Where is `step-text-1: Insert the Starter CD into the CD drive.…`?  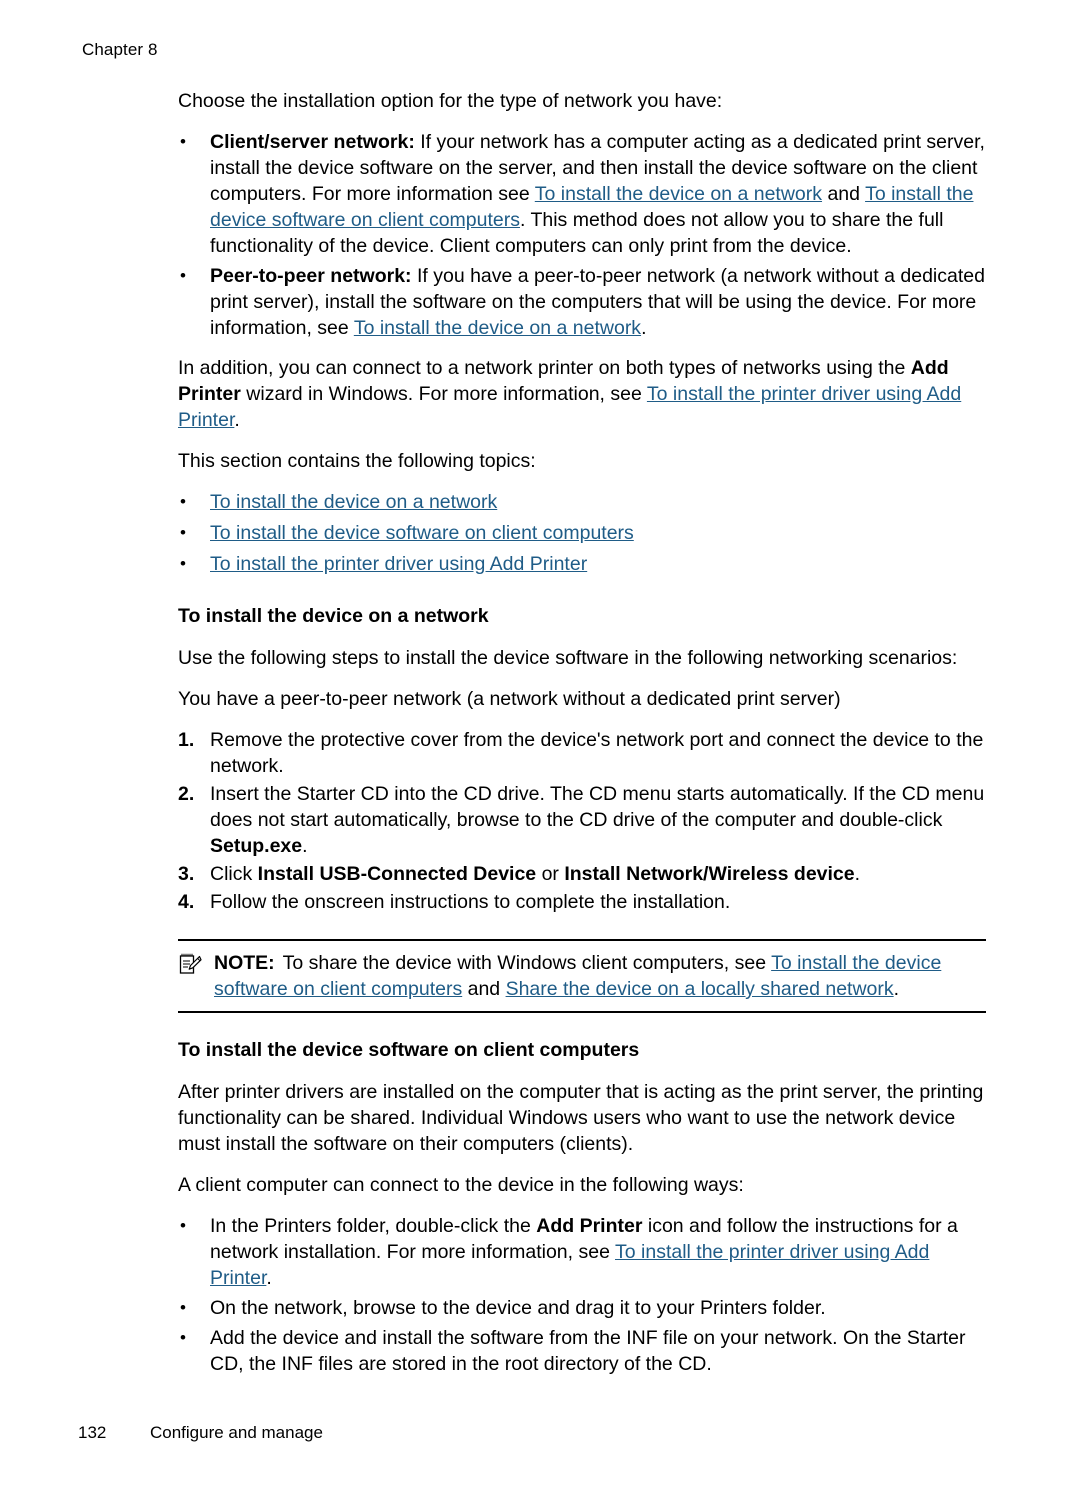 step-text-1: Insert the Starter CD into the CD drive.… is located at coordinates (597, 807).